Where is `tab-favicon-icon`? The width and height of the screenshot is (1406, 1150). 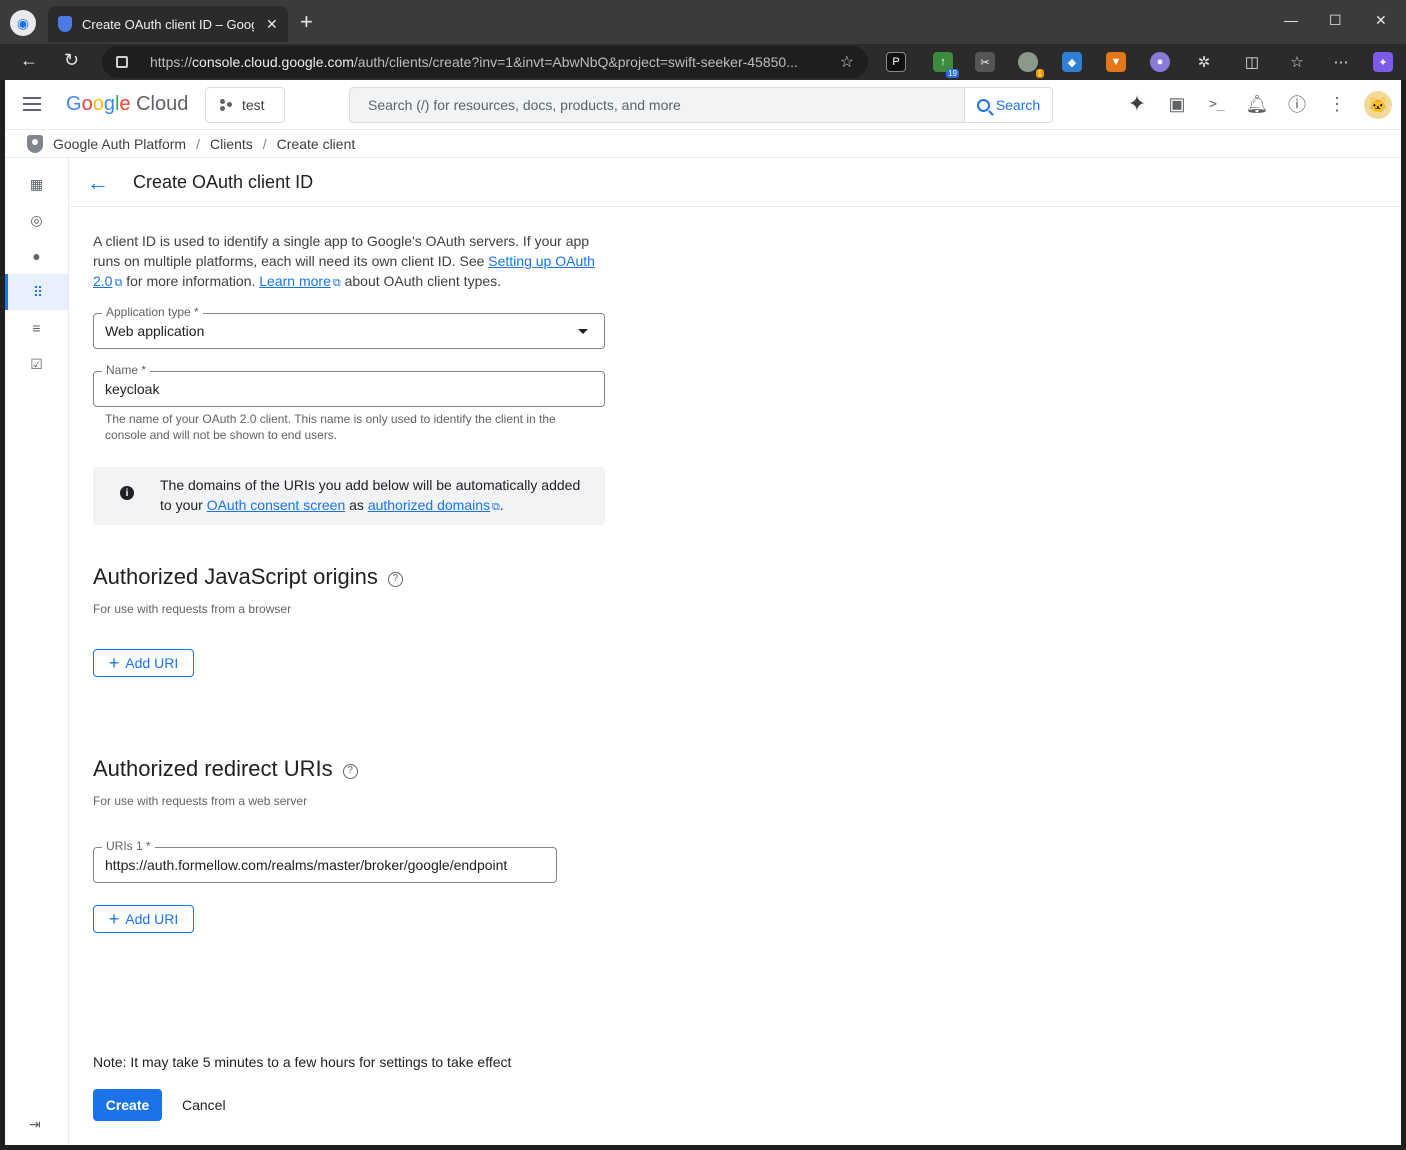 tab-favicon-icon is located at coordinates (65, 24).